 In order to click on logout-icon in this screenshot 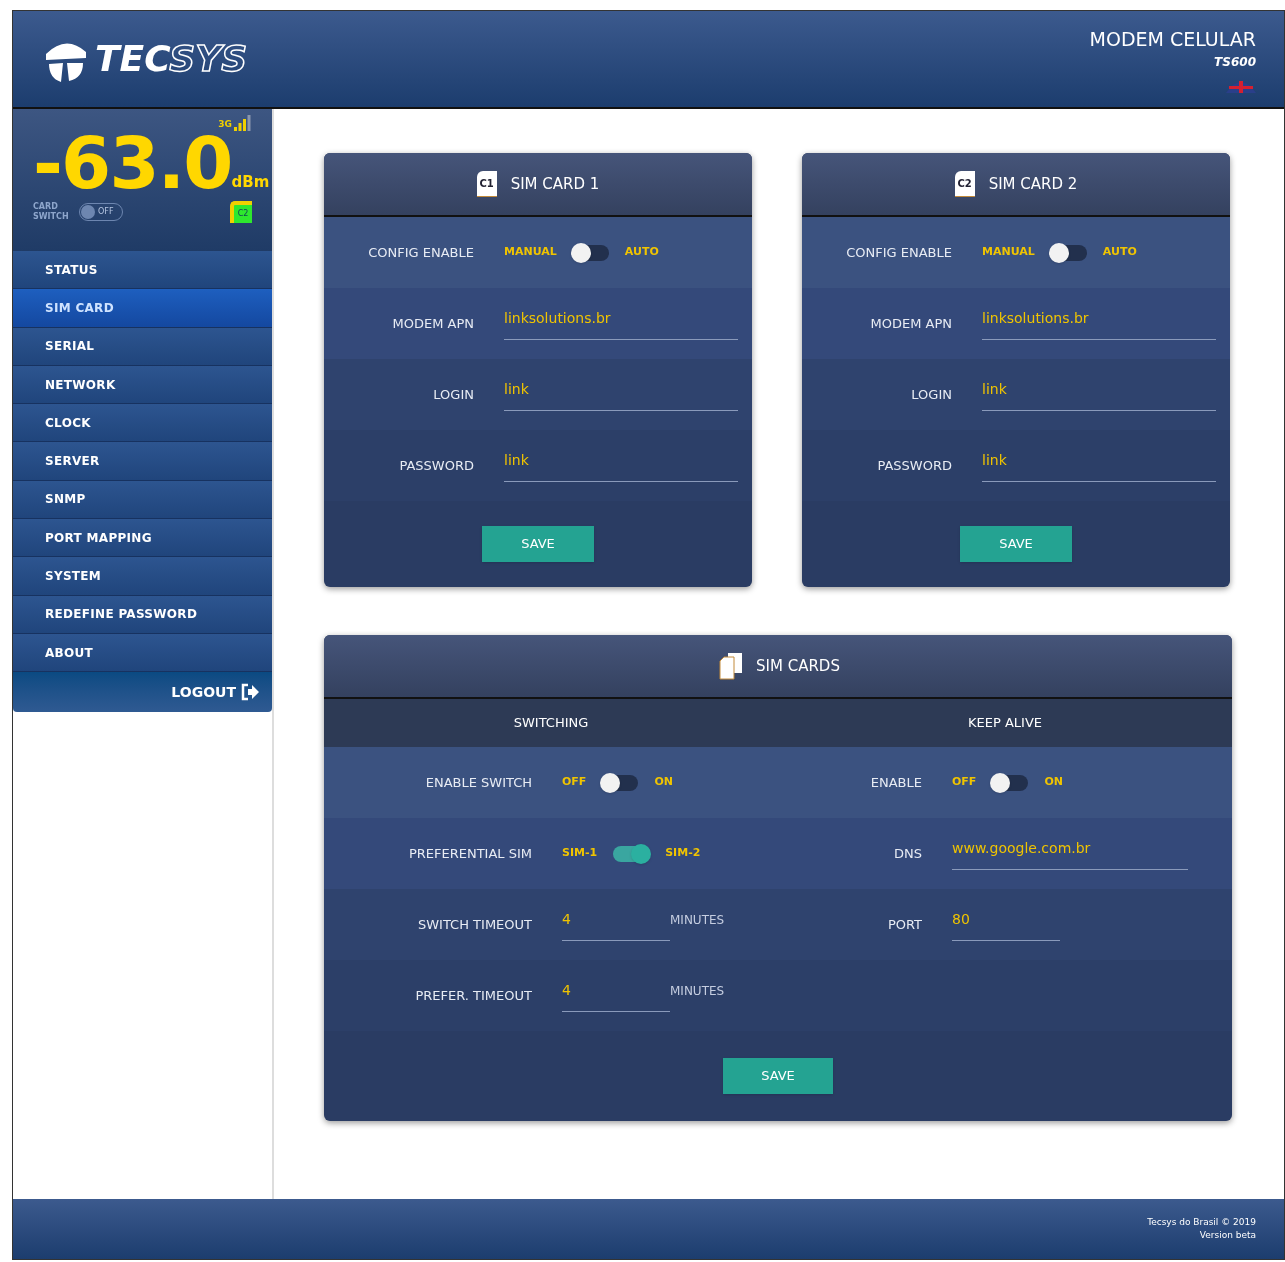, I will do `click(250, 692)`.